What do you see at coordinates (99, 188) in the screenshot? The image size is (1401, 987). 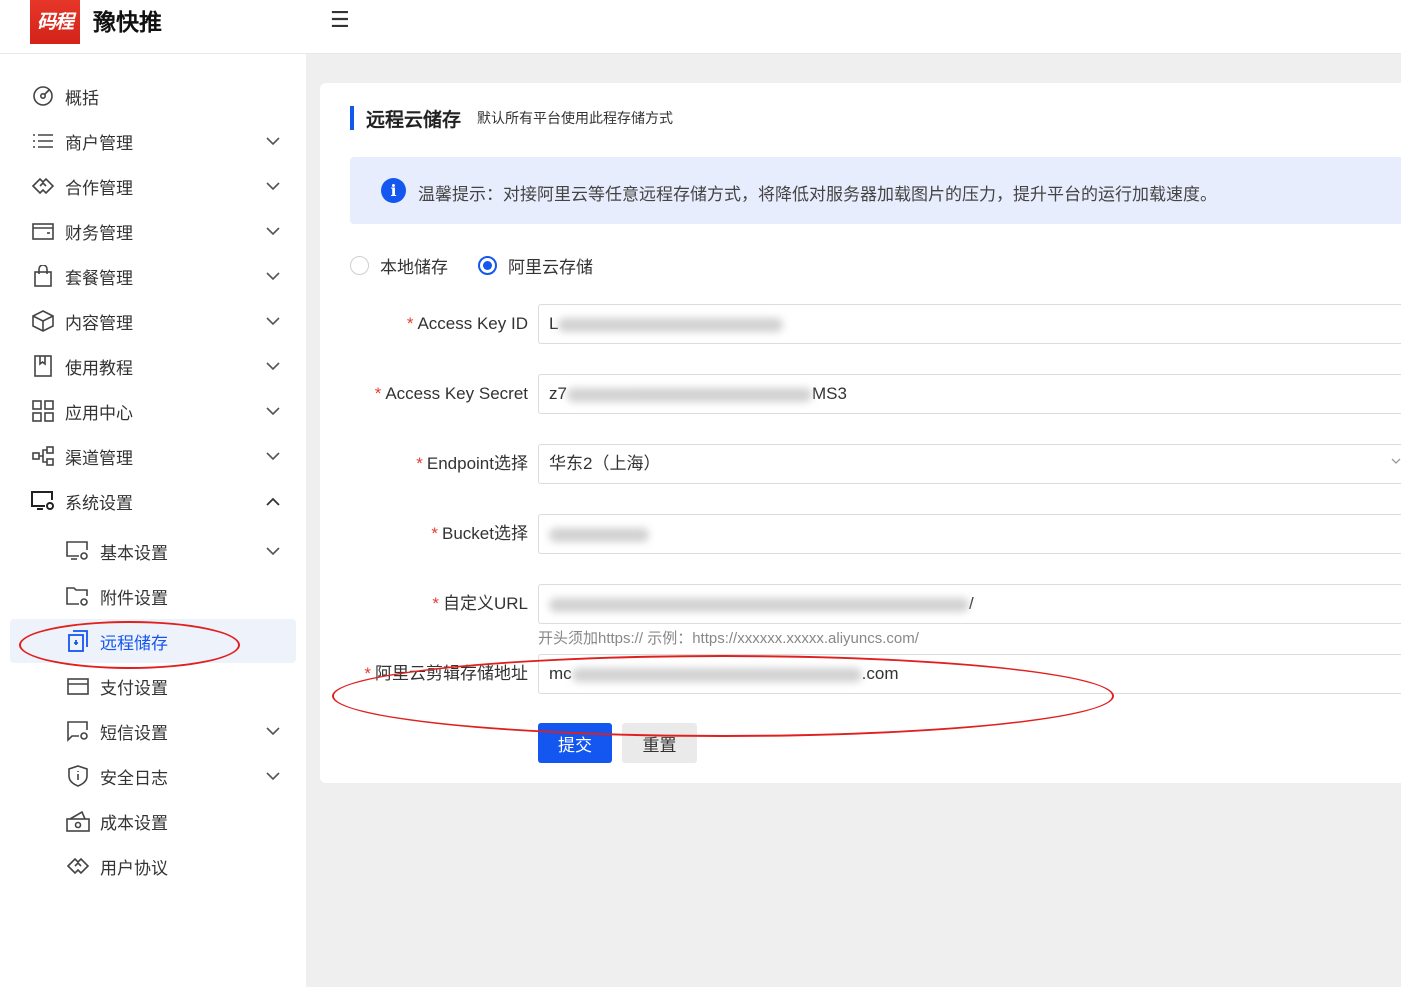 I see `sidebar-item-label: 合作管理` at bounding box center [99, 188].